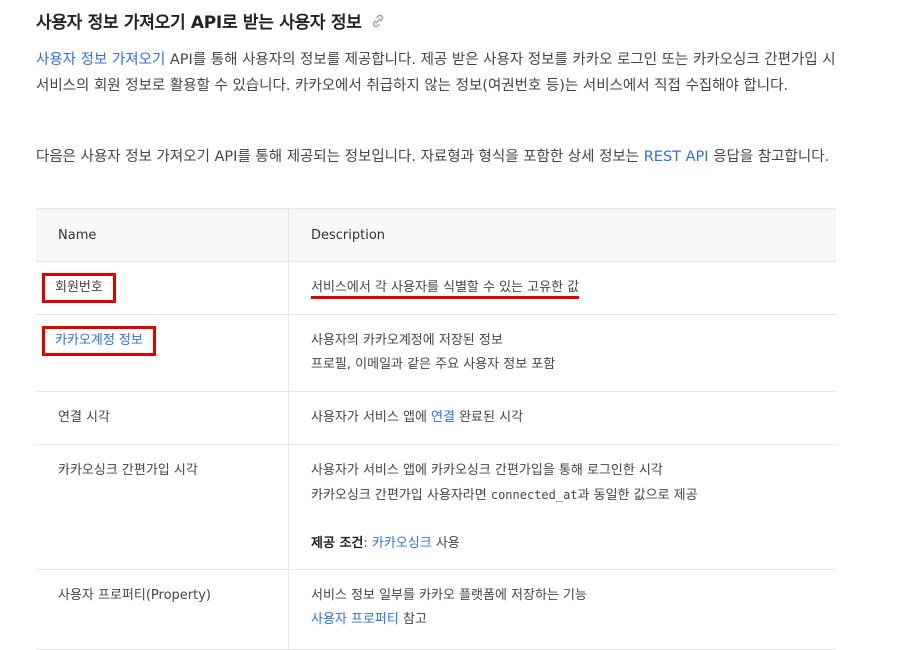 This screenshot has height=650, width=903. What do you see at coordinates (162, 507) in the screenshot?
I see `row-name: 카카오싱크 간편가입 시각` at bounding box center [162, 507].